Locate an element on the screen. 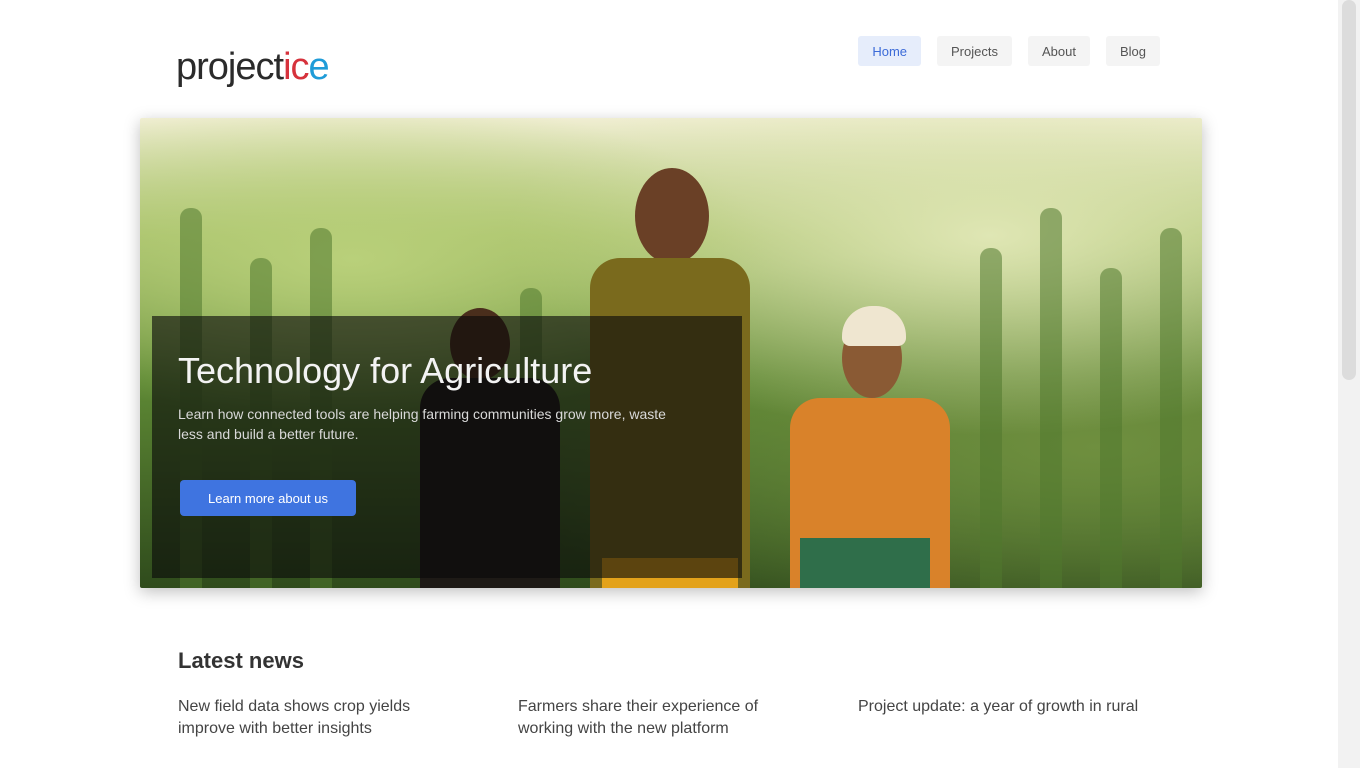 This screenshot has height=768, width=1360. scrollbar-thumb is located at coordinates (1349, 190).